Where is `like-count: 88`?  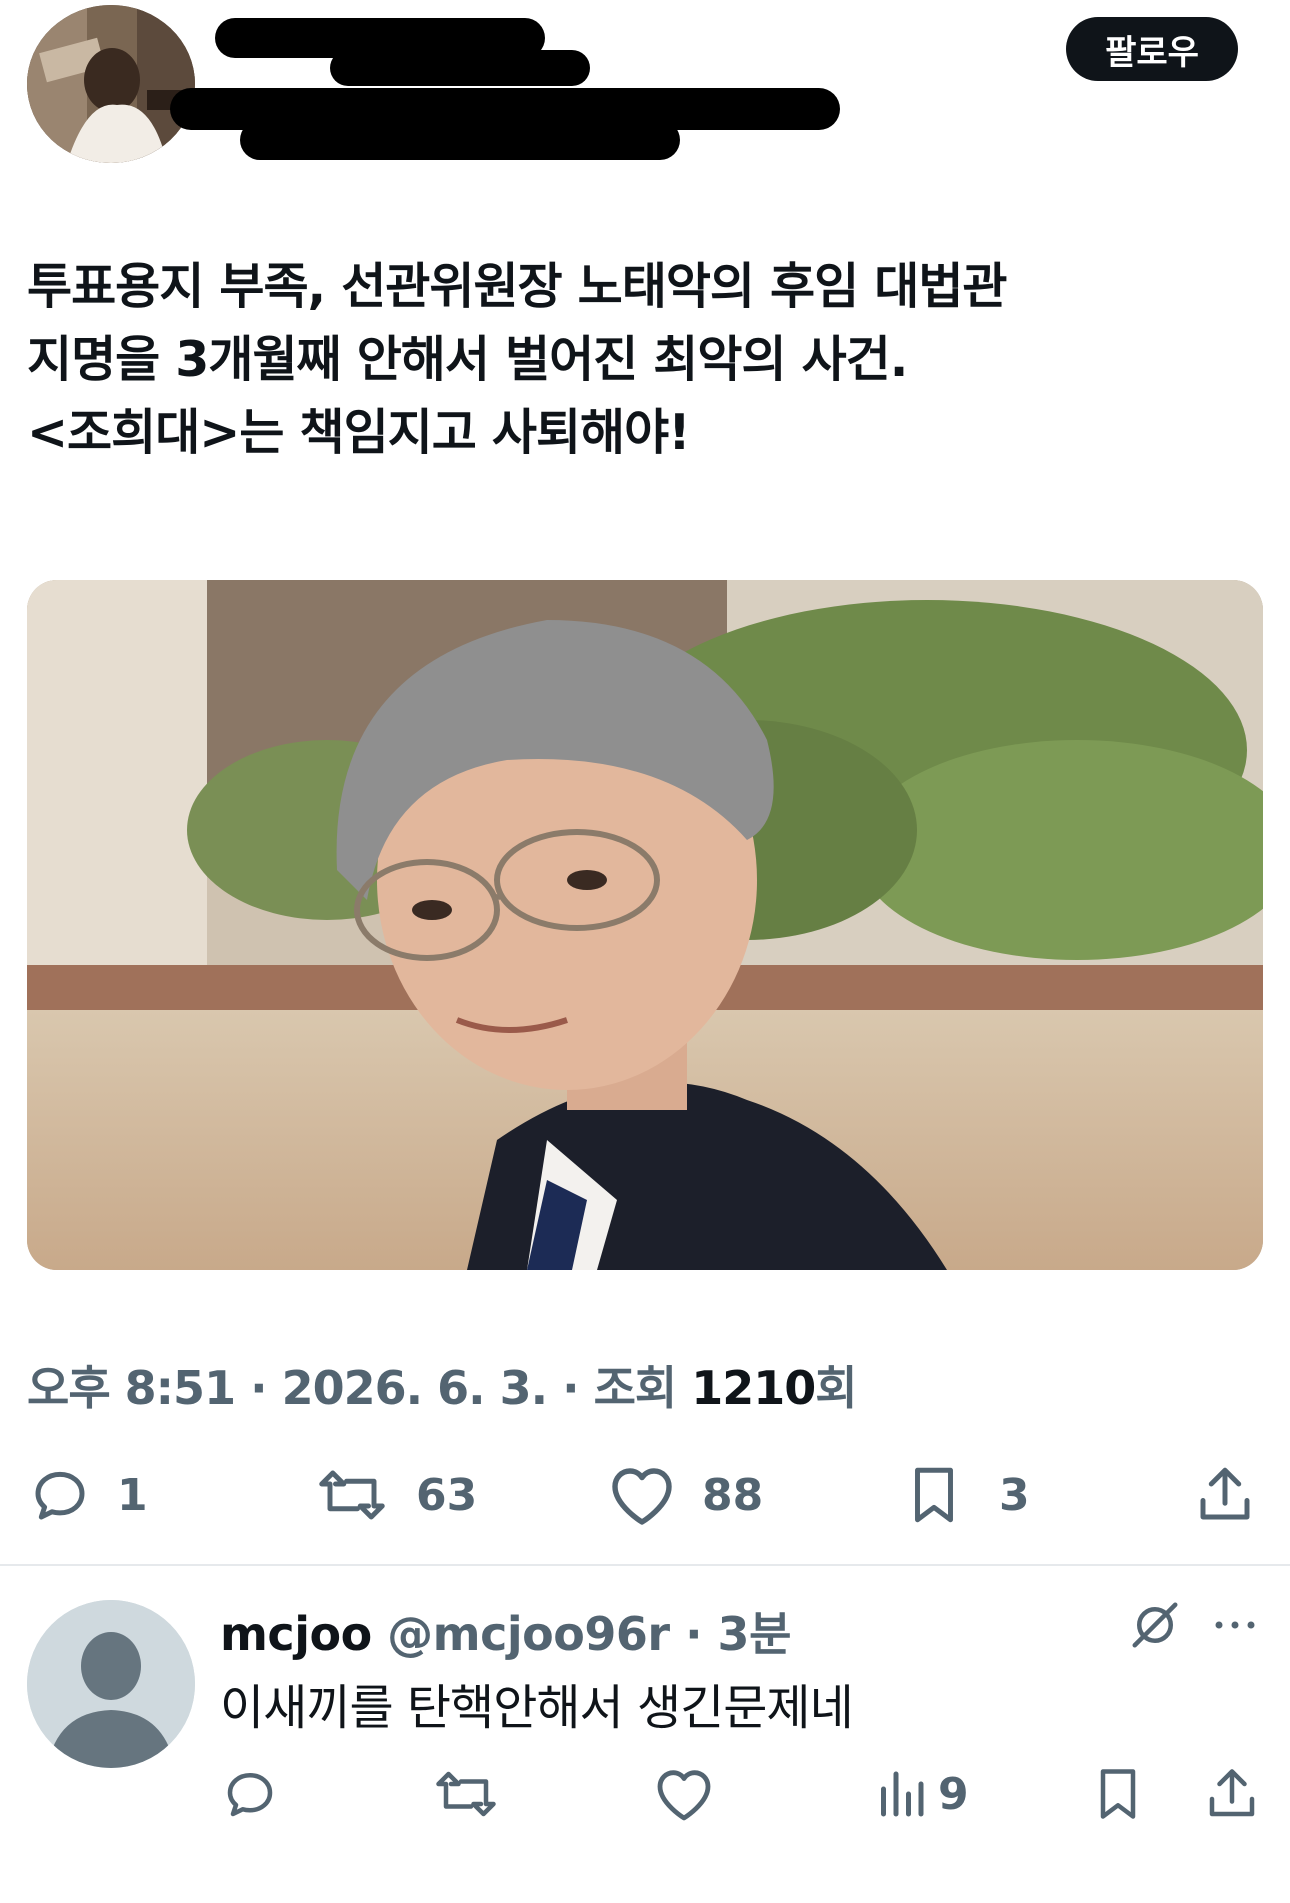 like-count: 88 is located at coordinates (733, 1495).